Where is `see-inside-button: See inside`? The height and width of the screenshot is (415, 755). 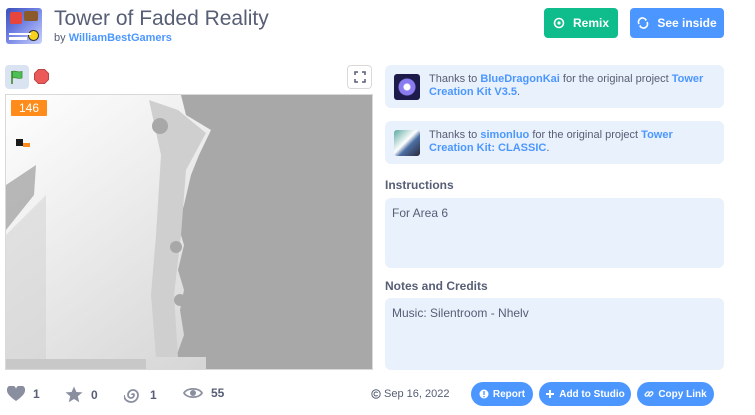
see-inside-button: See inside is located at coordinates (677, 23).